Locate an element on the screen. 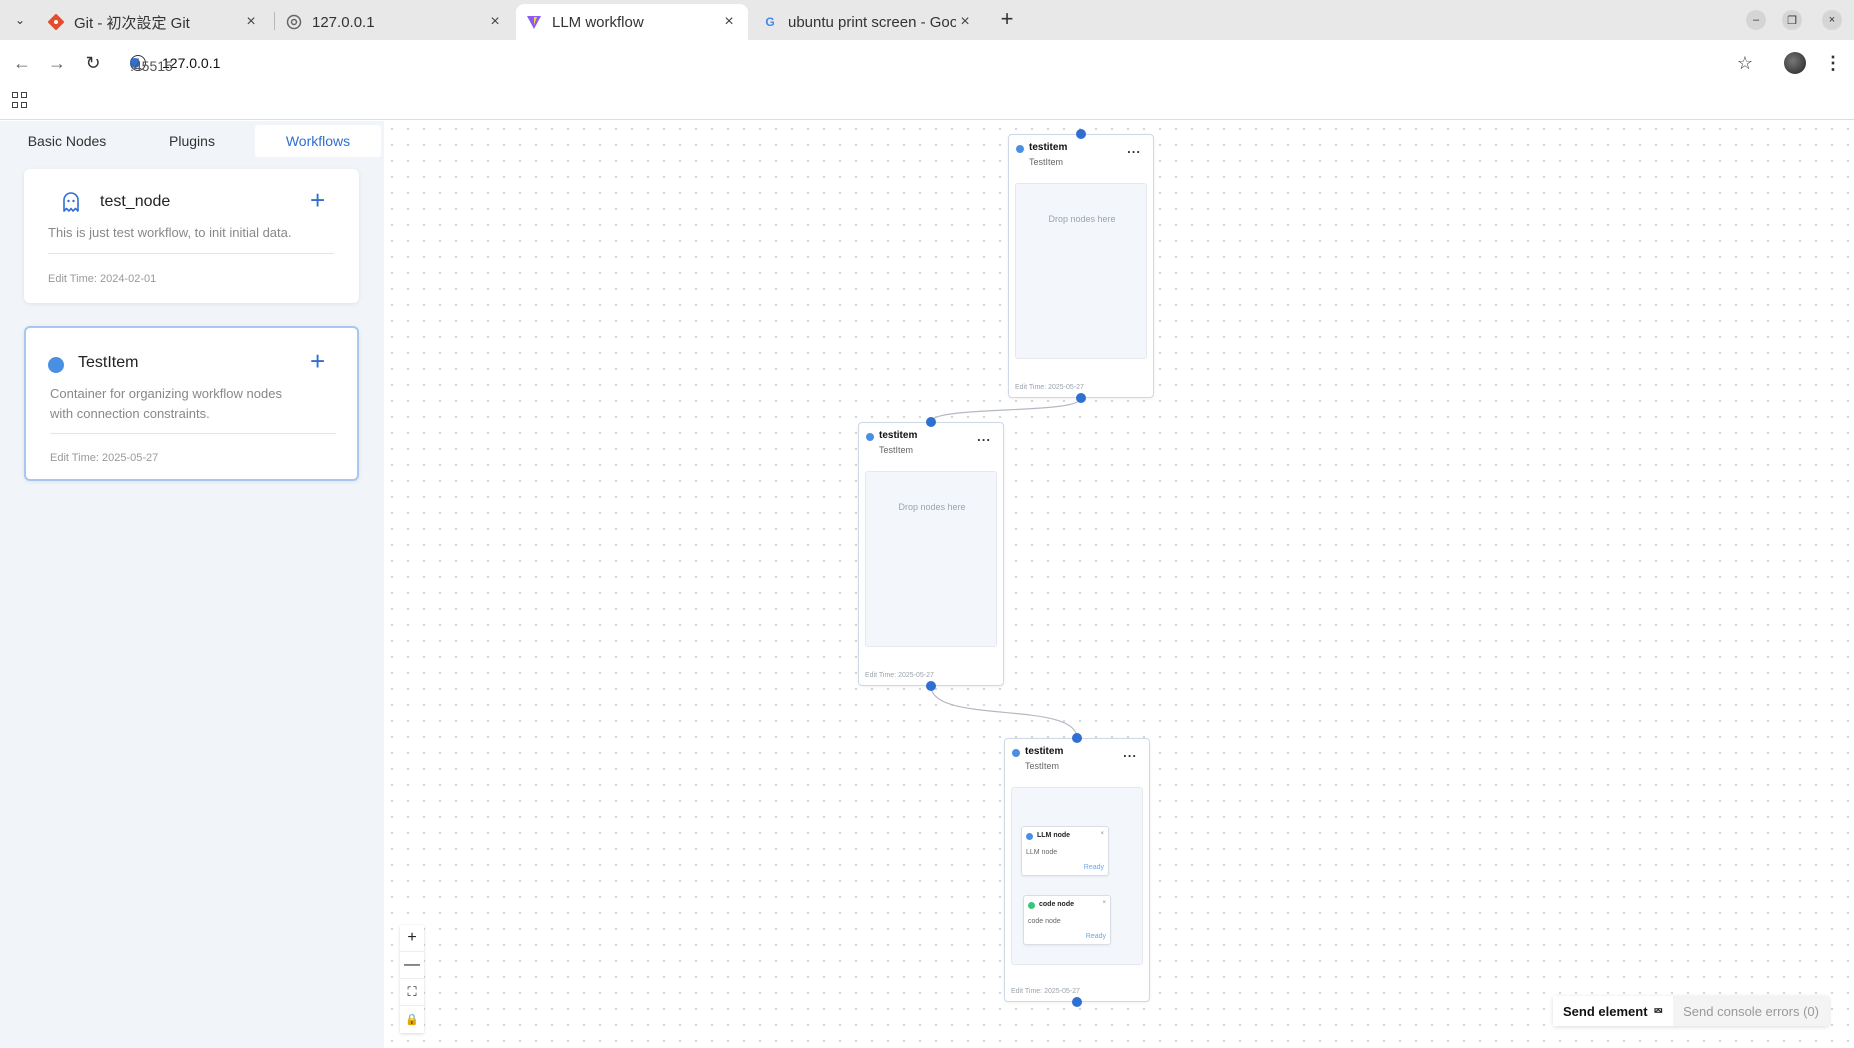 The width and height of the screenshot is (1854, 1048). devtools-bar: Send element ⮹ Send console errors (0) is located at coordinates (1691, 1011).